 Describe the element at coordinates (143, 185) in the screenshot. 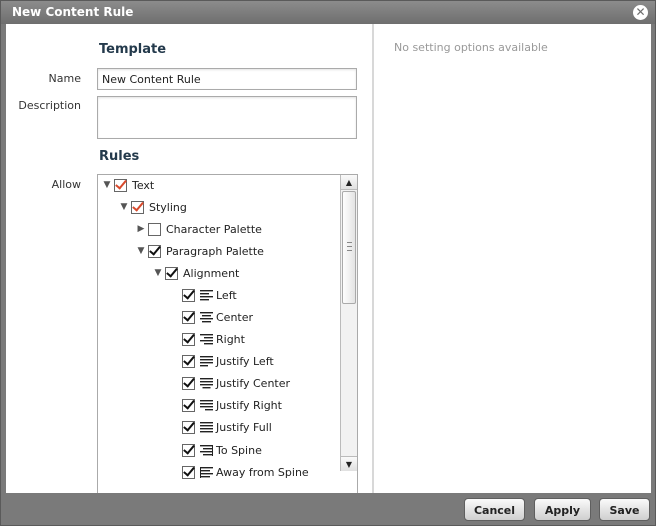

I see `tree-item-label: Text` at that location.